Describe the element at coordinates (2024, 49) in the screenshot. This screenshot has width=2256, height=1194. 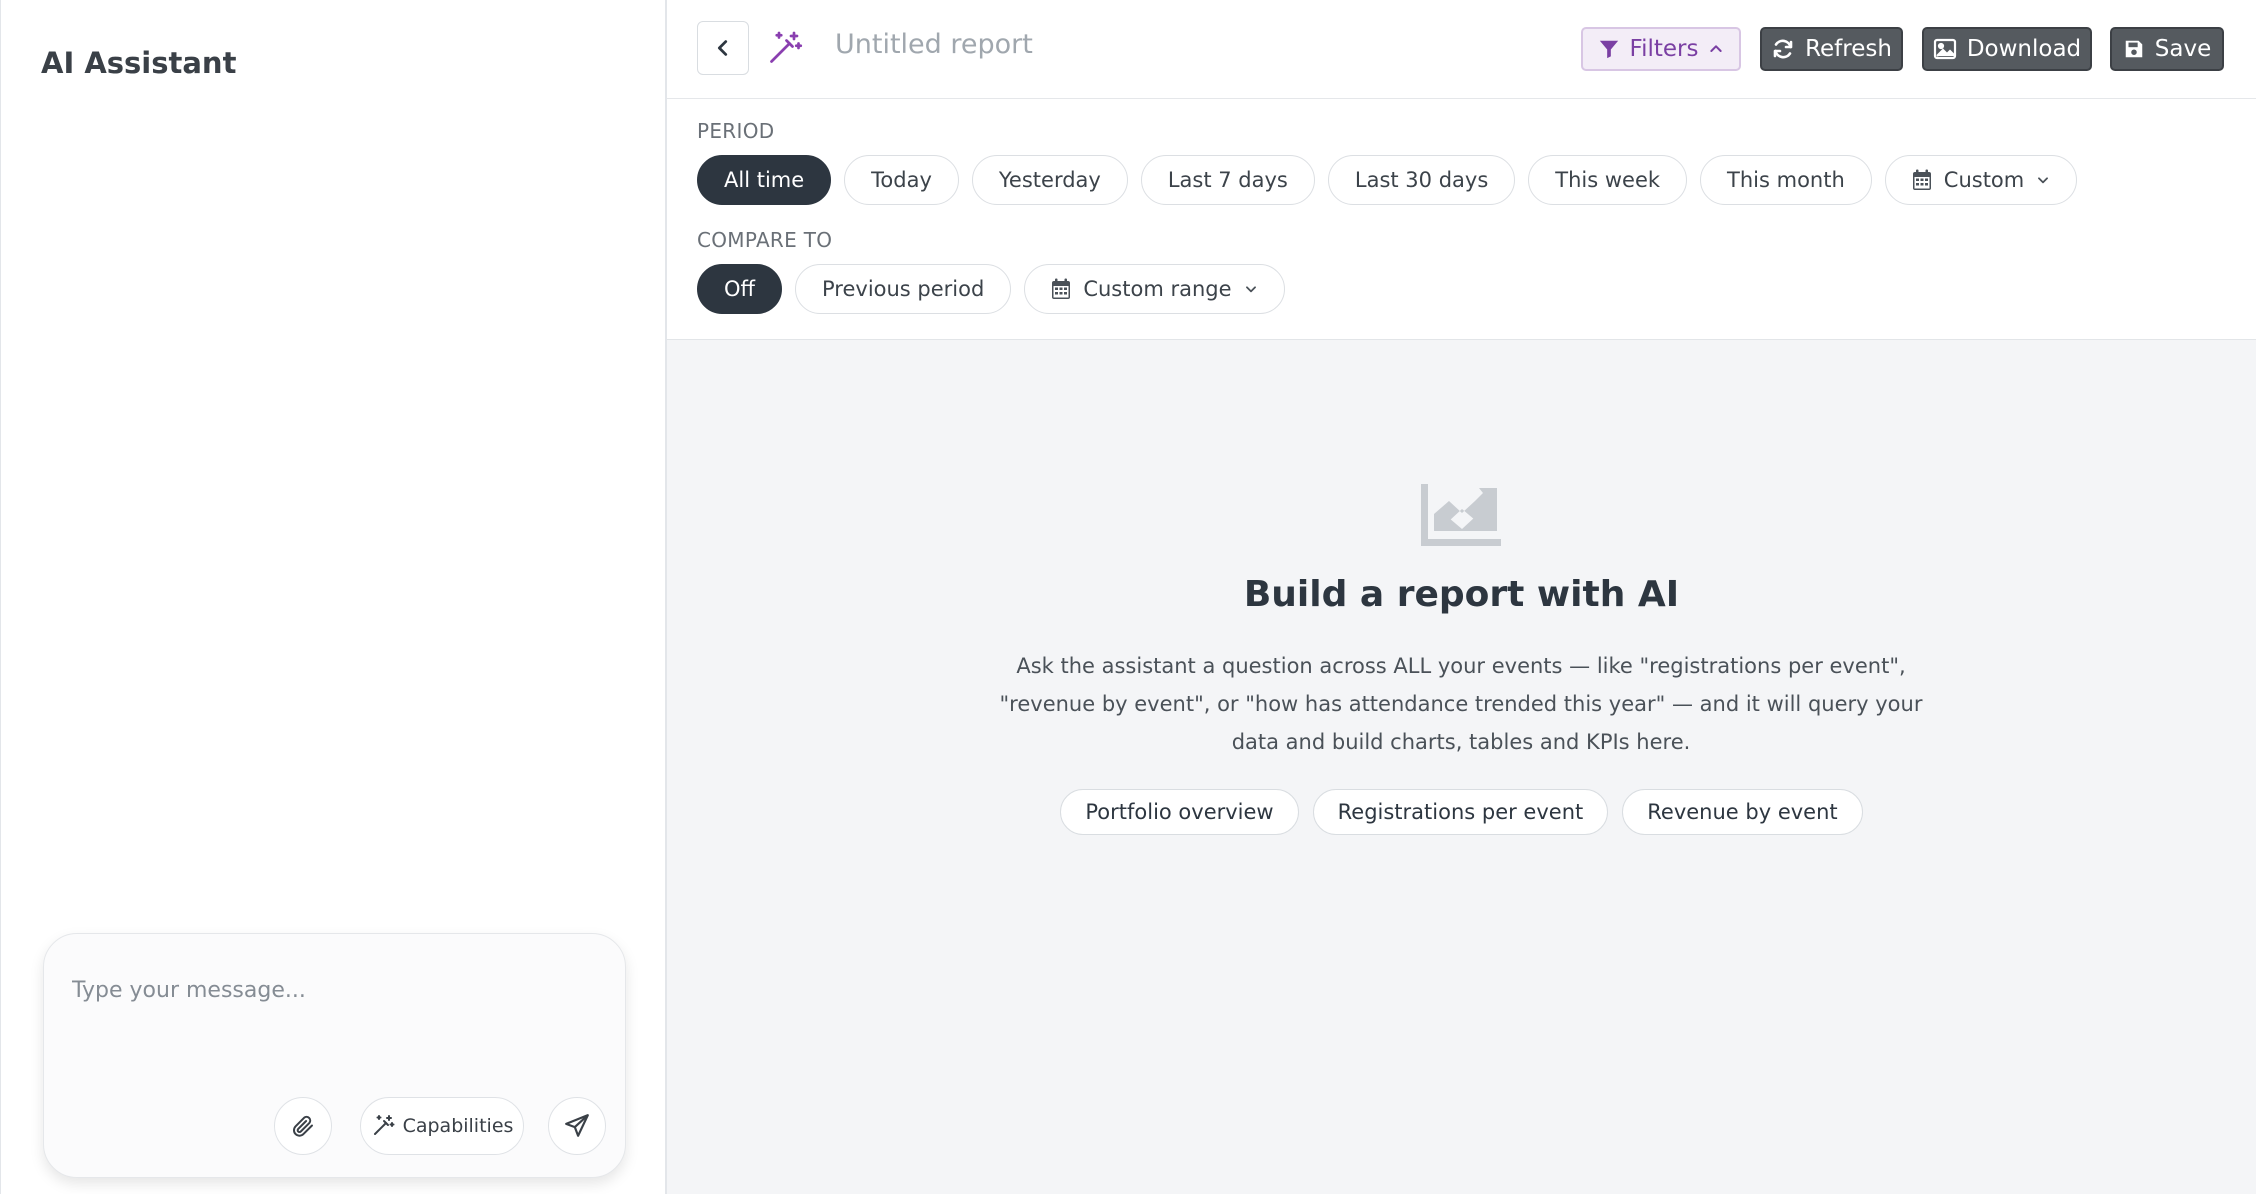
I see `download-label: Download` at that location.